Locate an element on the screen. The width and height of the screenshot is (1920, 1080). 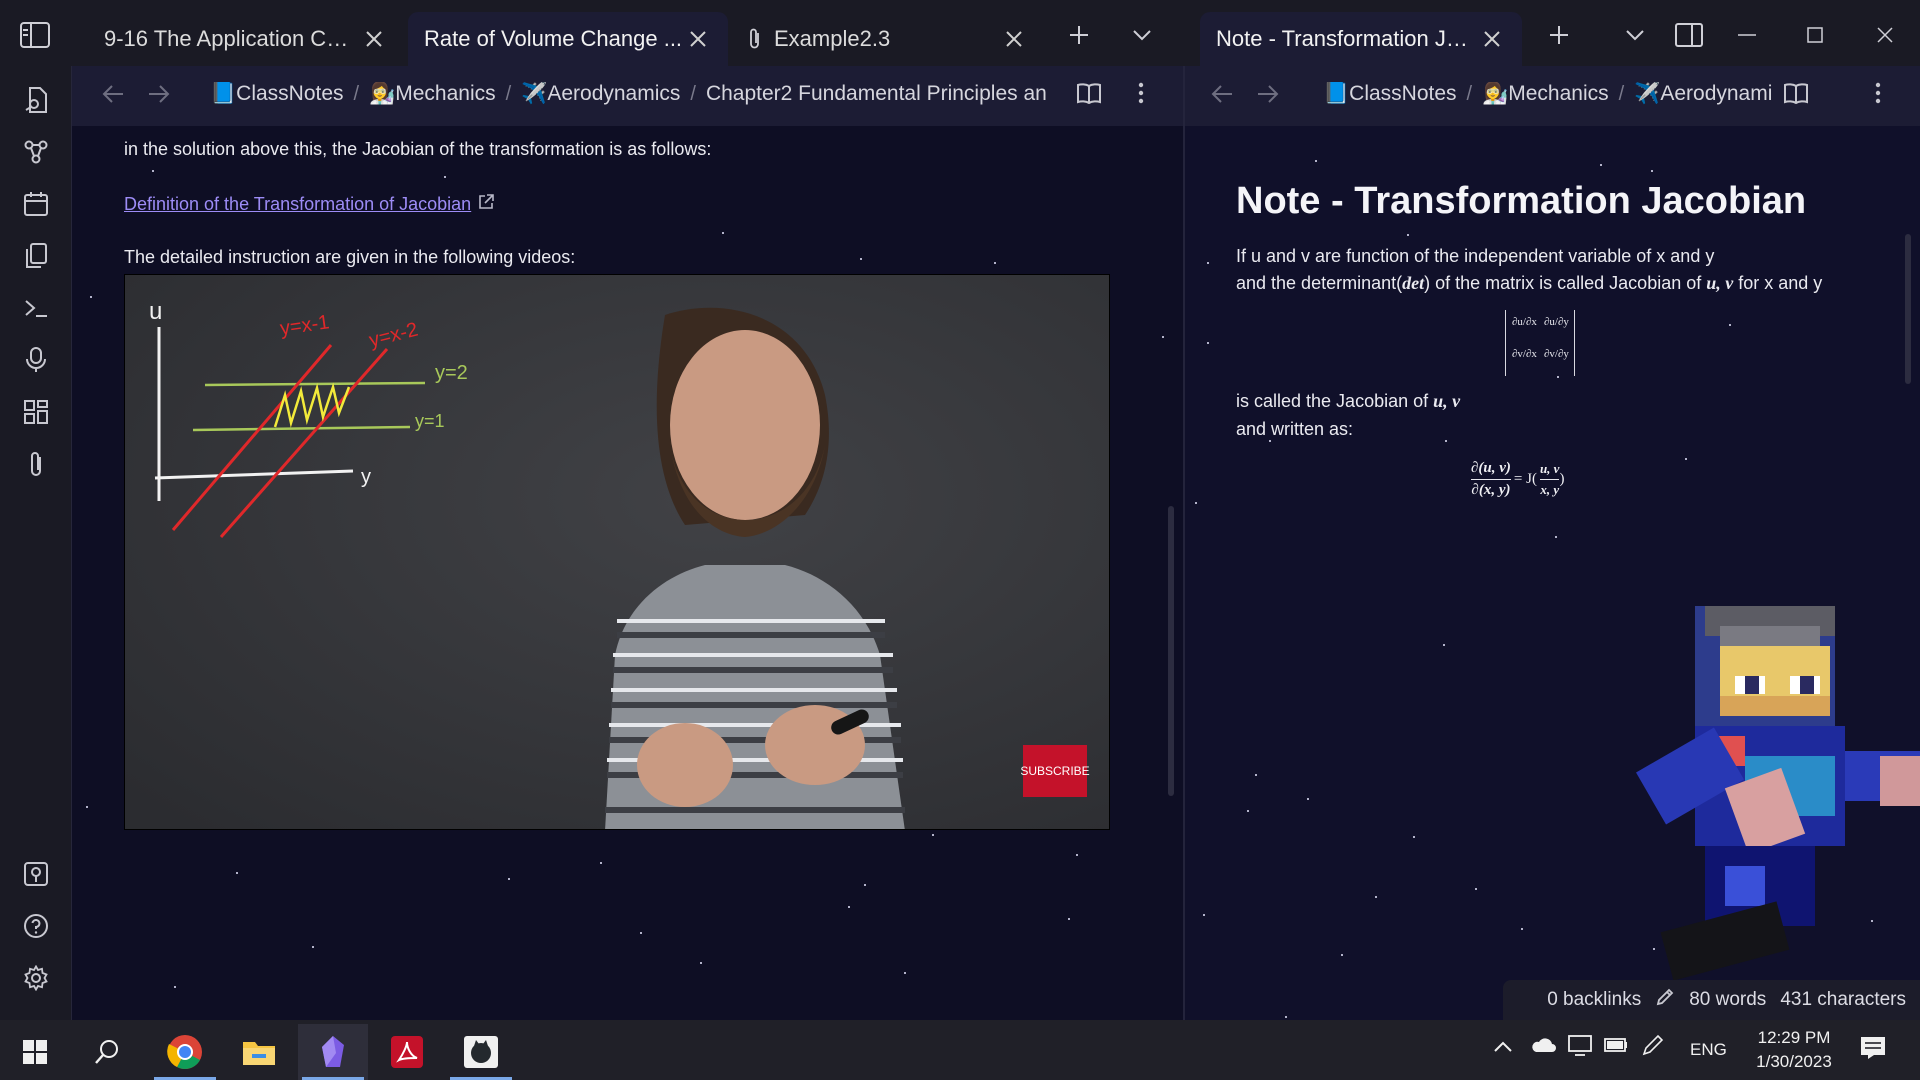
minimize-icon is located at coordinates (1747, 35).